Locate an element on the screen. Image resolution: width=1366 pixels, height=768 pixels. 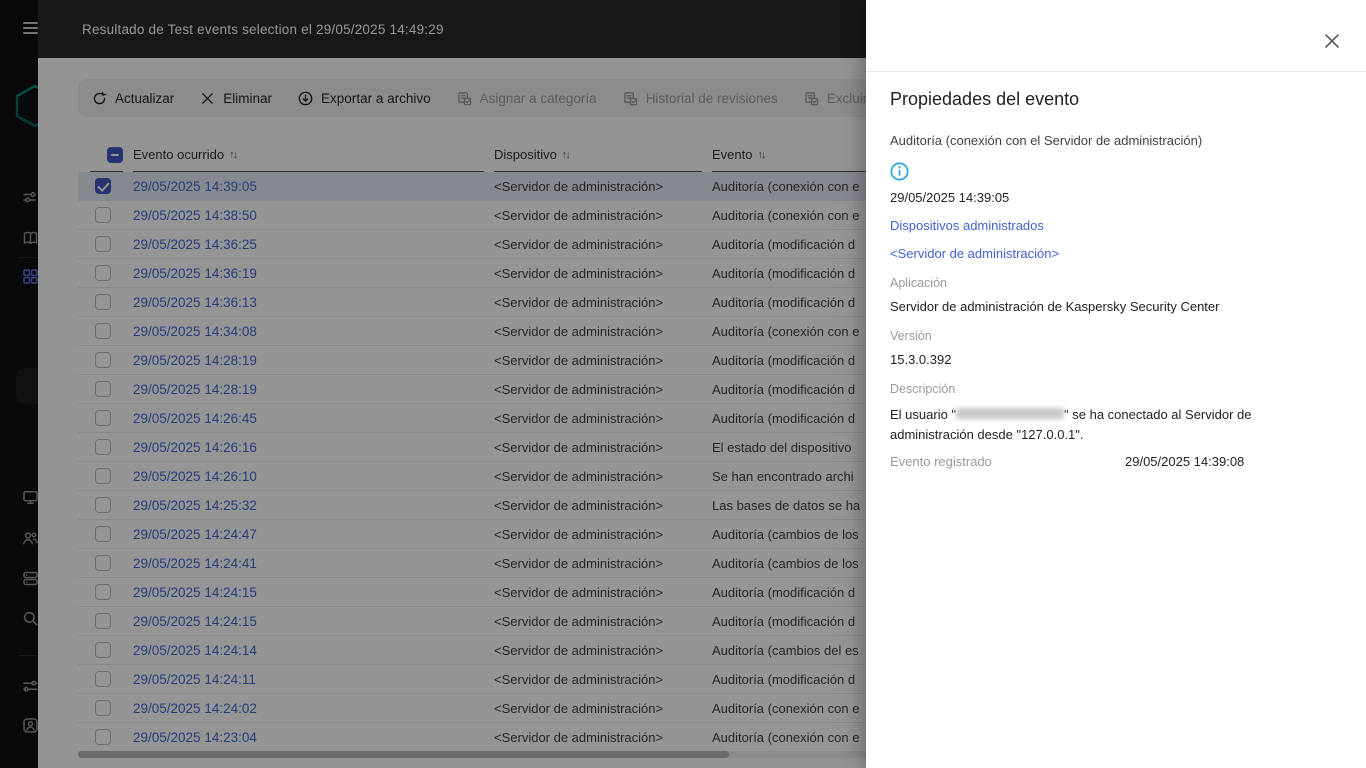
field-label-description: Descripción is located at coordinates (923, 389).